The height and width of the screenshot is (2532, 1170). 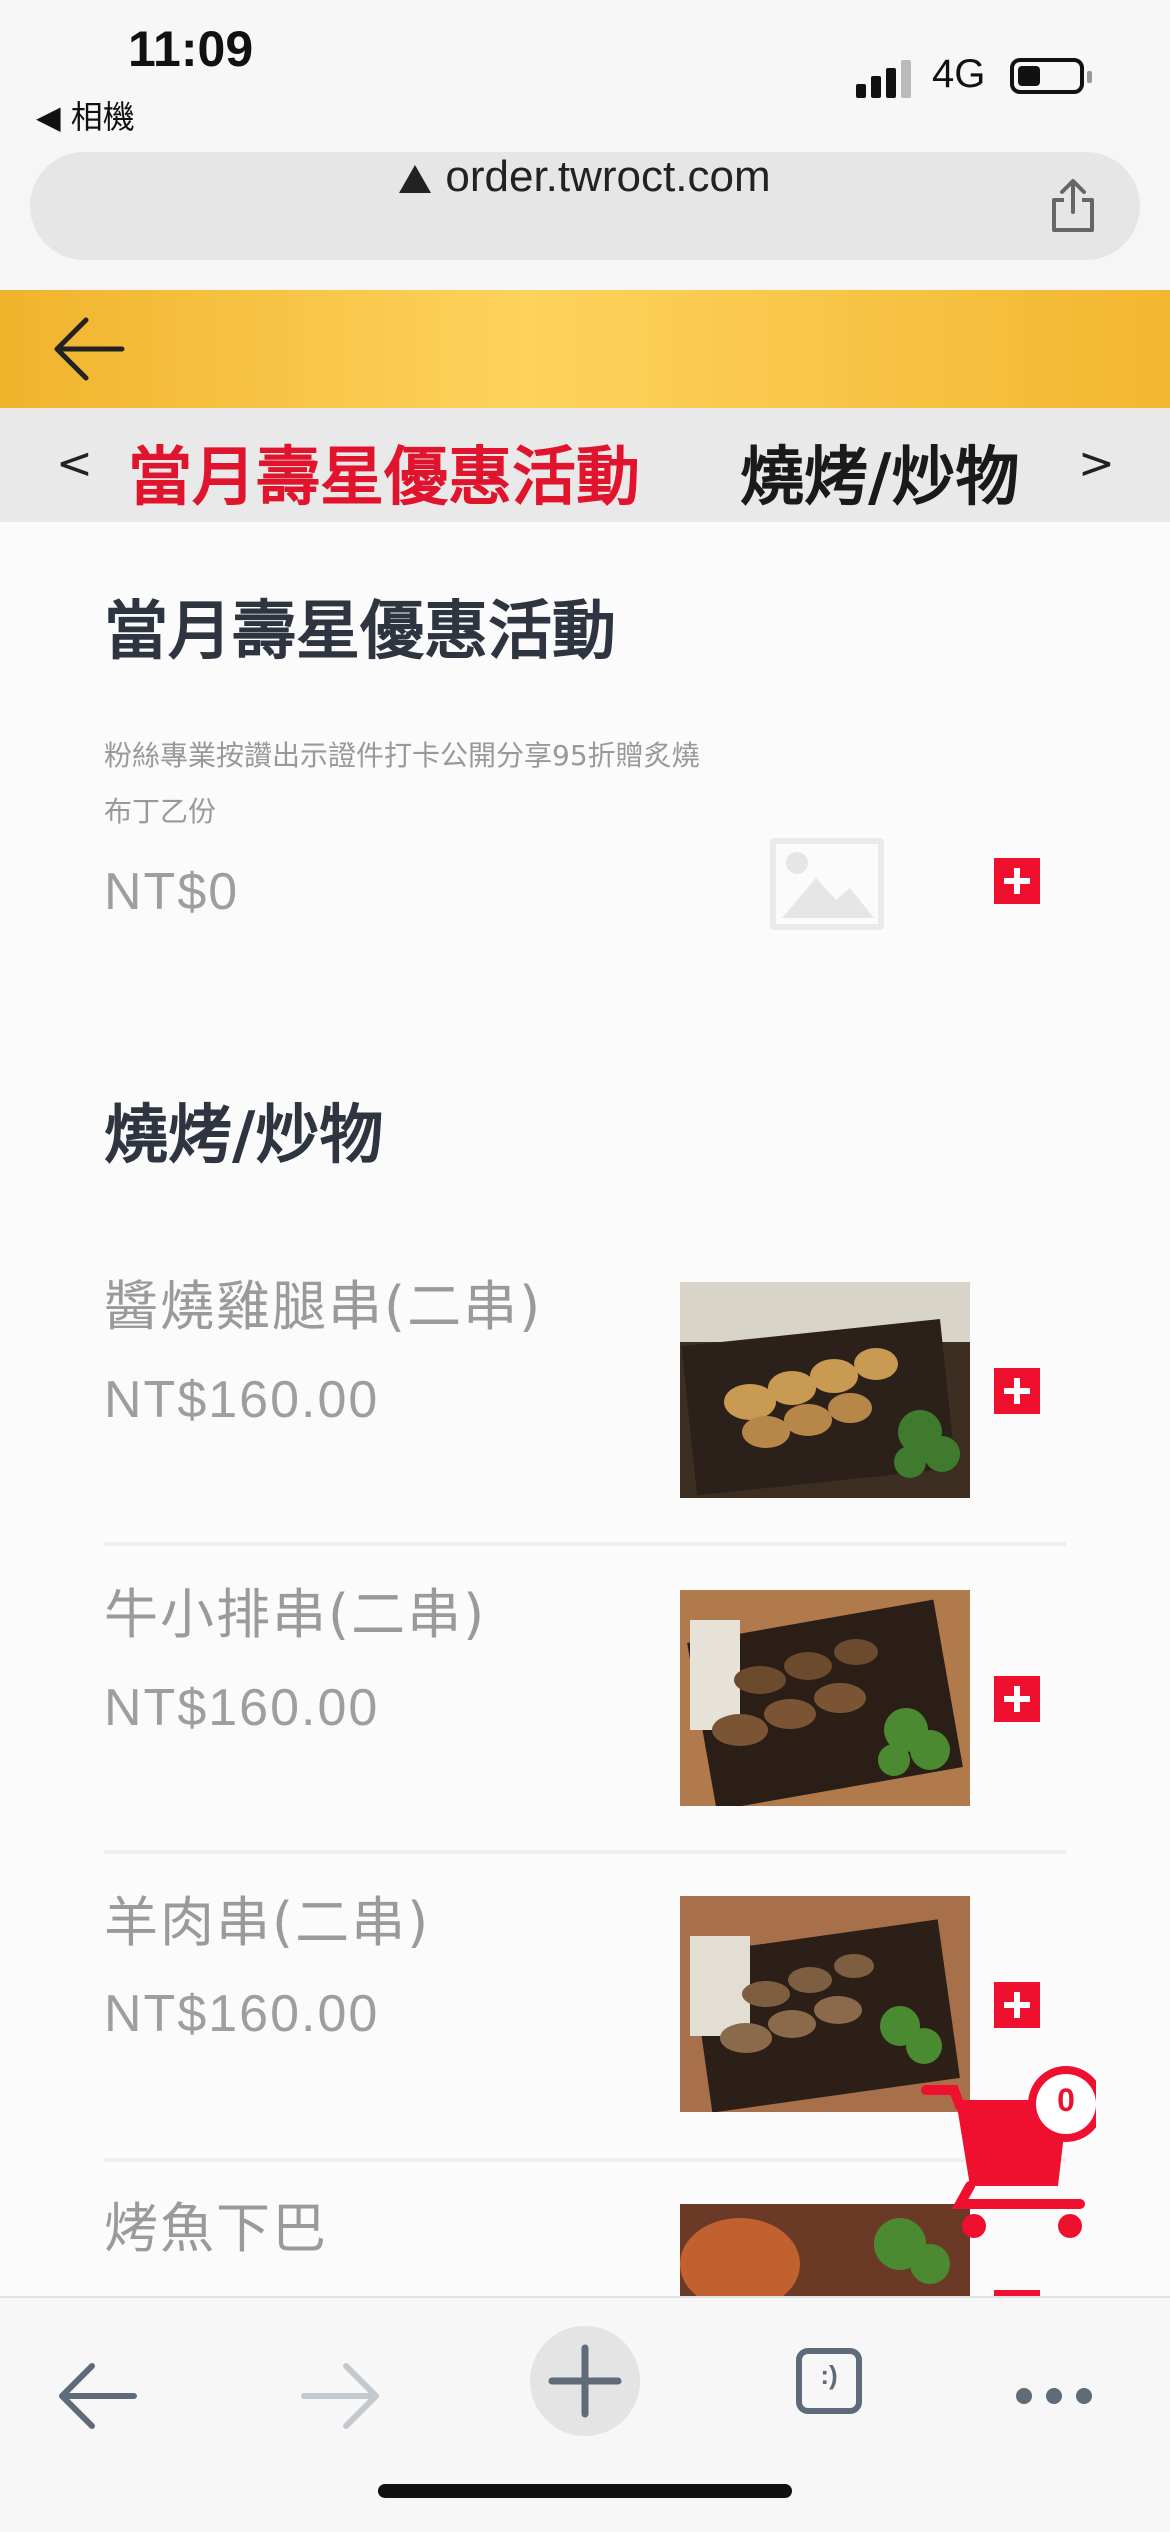 What do you see at coordinates (829, 2375) in the screenshot?
I see `tabs-icon: :)` at bounding box center [829, 2375].